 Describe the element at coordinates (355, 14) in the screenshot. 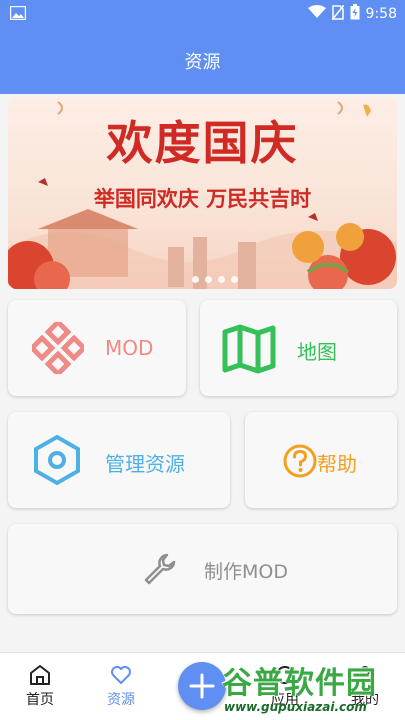

I see `battery-icon` at that location.